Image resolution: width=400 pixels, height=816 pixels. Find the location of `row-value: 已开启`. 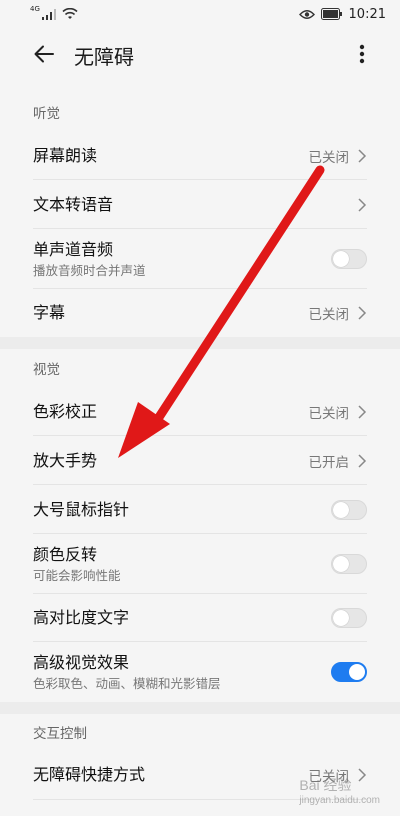

row-value: 已开启 is located at coordinates (329, 462).